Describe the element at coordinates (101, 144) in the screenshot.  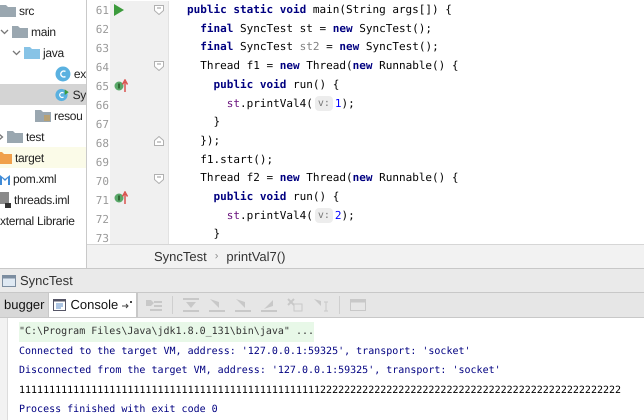
I see `line-number: 68` at that location.